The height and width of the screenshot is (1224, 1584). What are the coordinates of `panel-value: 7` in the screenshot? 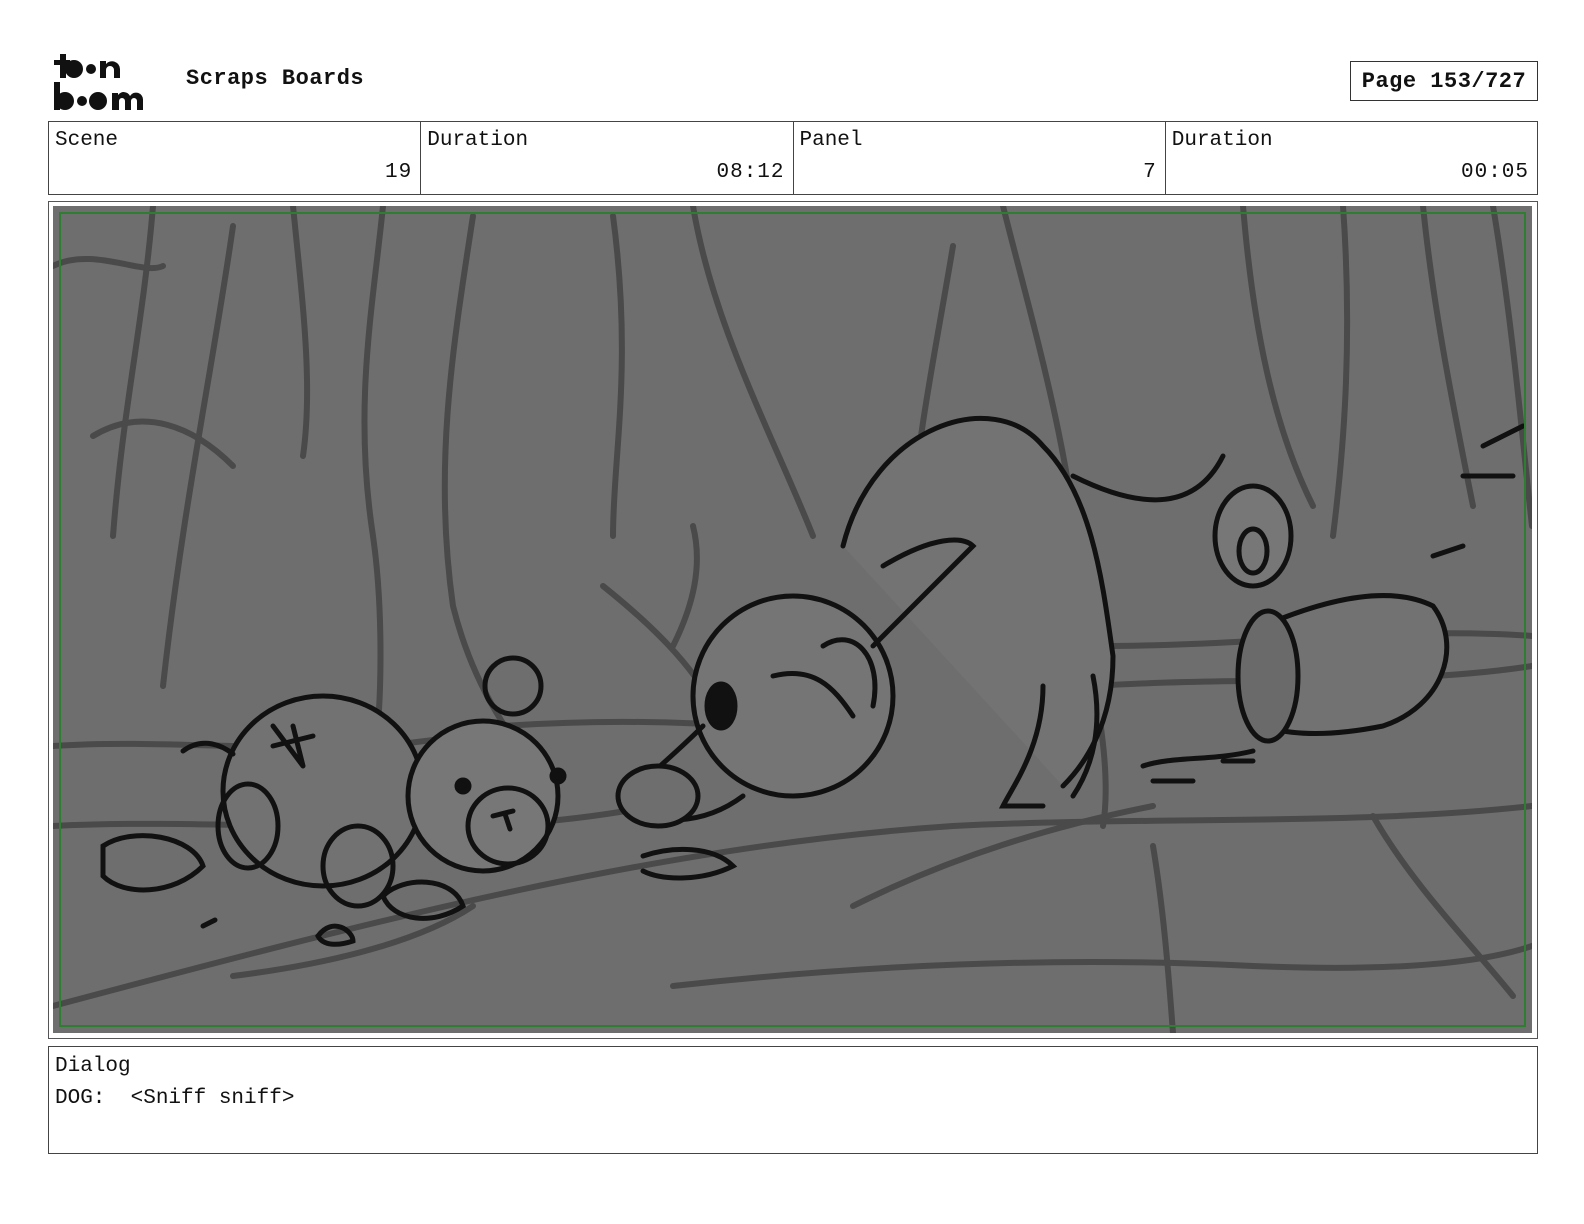 It's located at (1150, 172).